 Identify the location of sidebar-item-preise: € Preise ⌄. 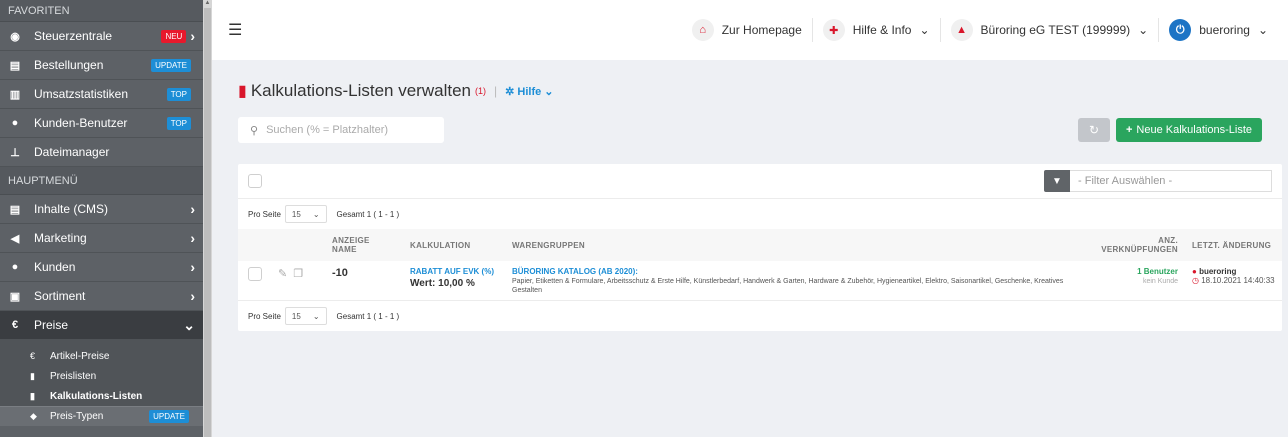
(101, 325).